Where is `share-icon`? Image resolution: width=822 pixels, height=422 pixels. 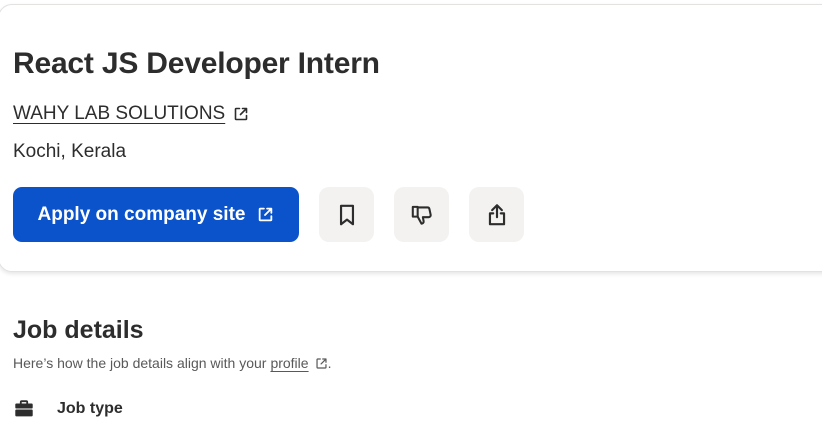
share-icon is located at coordinates (496, 214).